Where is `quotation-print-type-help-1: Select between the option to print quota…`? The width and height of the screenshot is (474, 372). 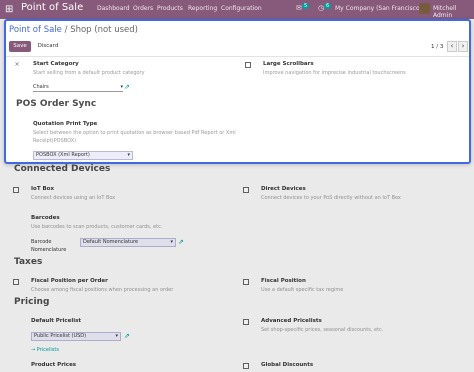
quotation-print-type-help-1: Select between the option to print quota… is located at coordinates (134, 133).